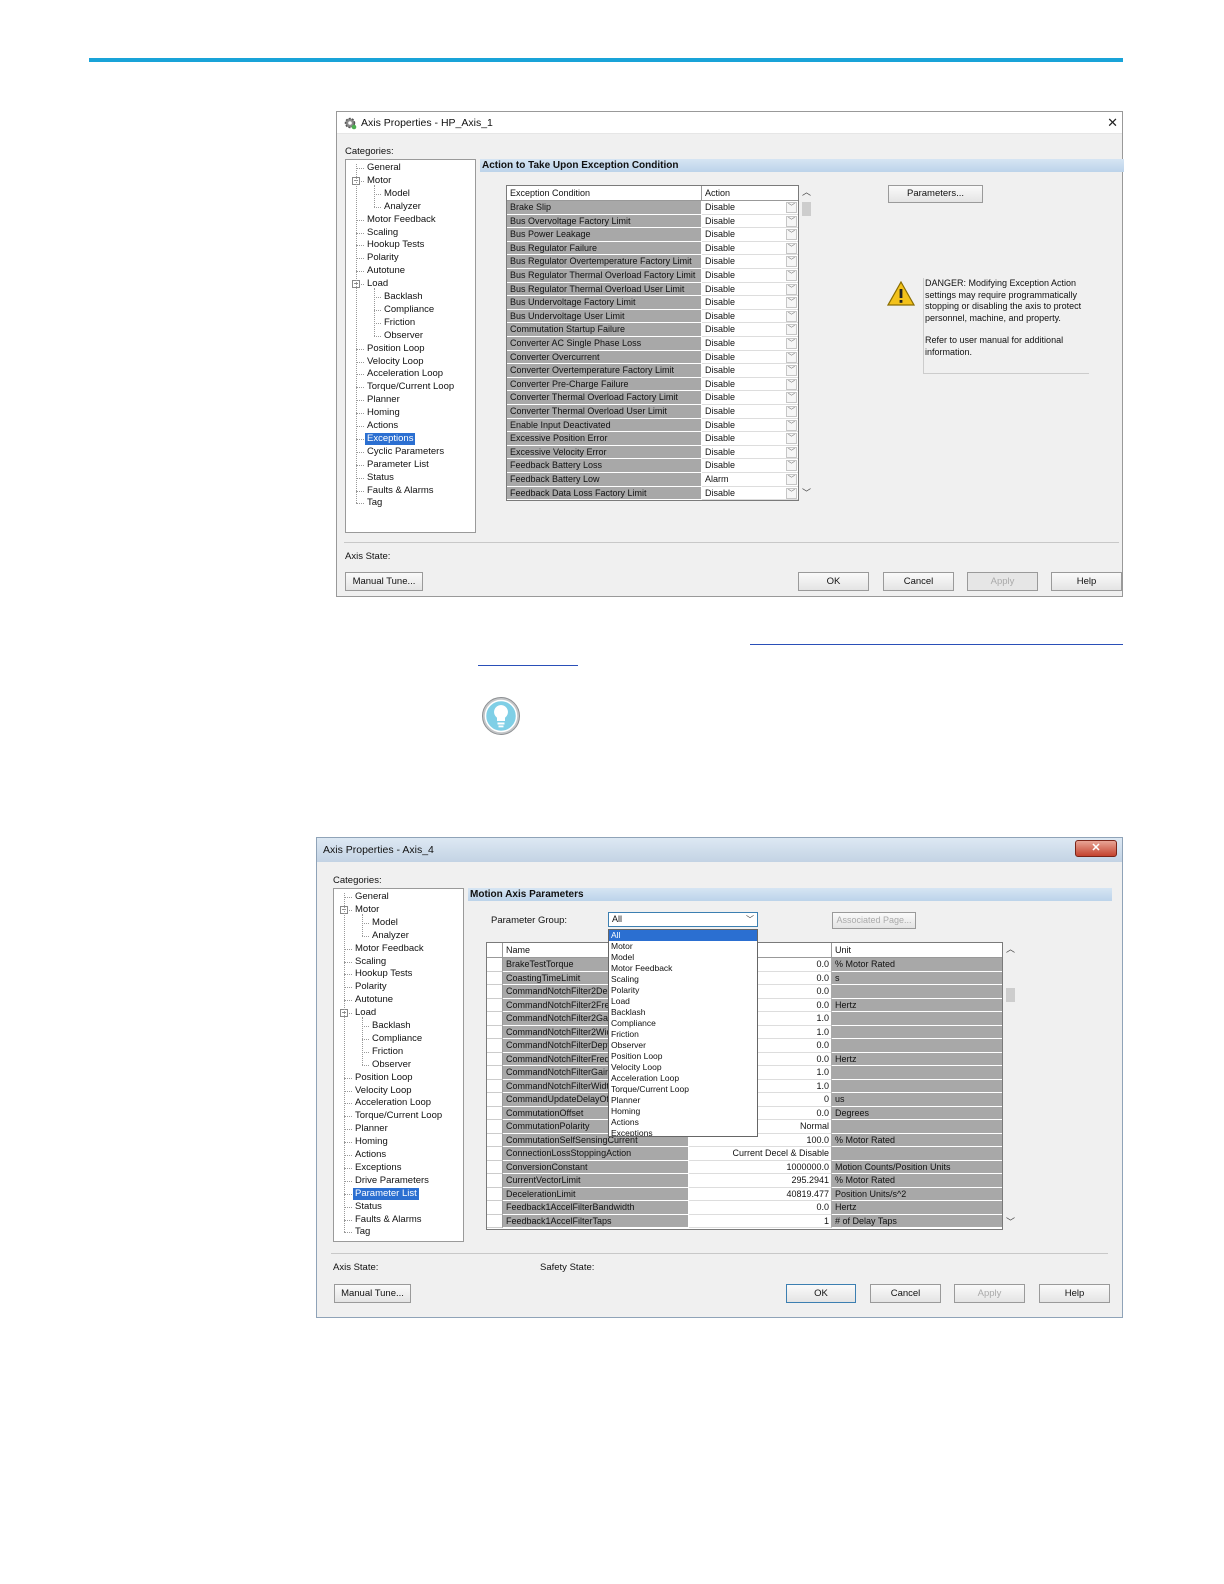 This screenshot has height=1584, width=1224. What do you see at coordinates (683, 1056) in the screenshot?
I see `dropdown-option: Position Loop` at bounding box center [683, 1056].